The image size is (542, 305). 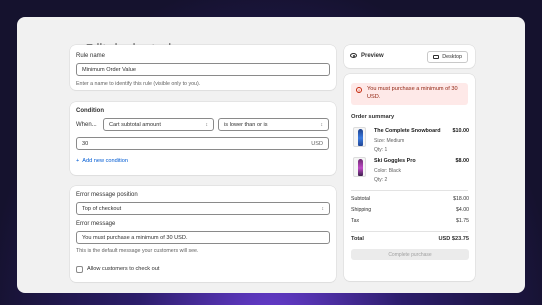 I want to click on item-meta: Size: Medium, so click(x=389, y=141).